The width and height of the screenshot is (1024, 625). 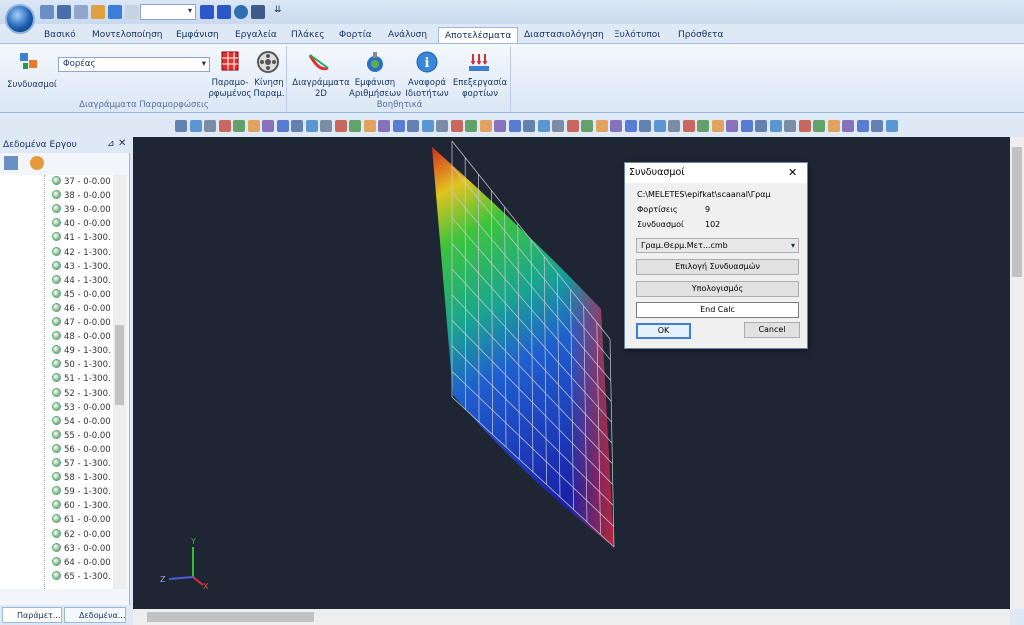 I want to click on combinations-icon, so click(x=29, y=61).